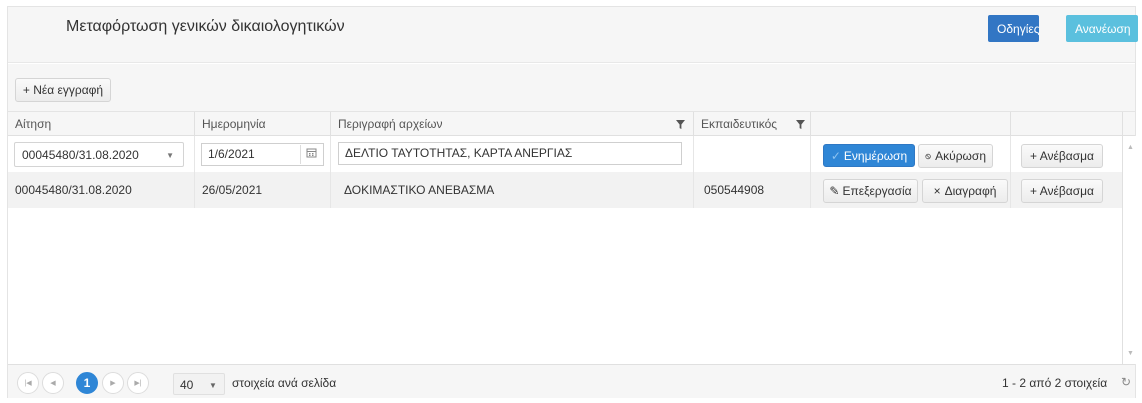  I want to click on cell-date, so click(263, 154).